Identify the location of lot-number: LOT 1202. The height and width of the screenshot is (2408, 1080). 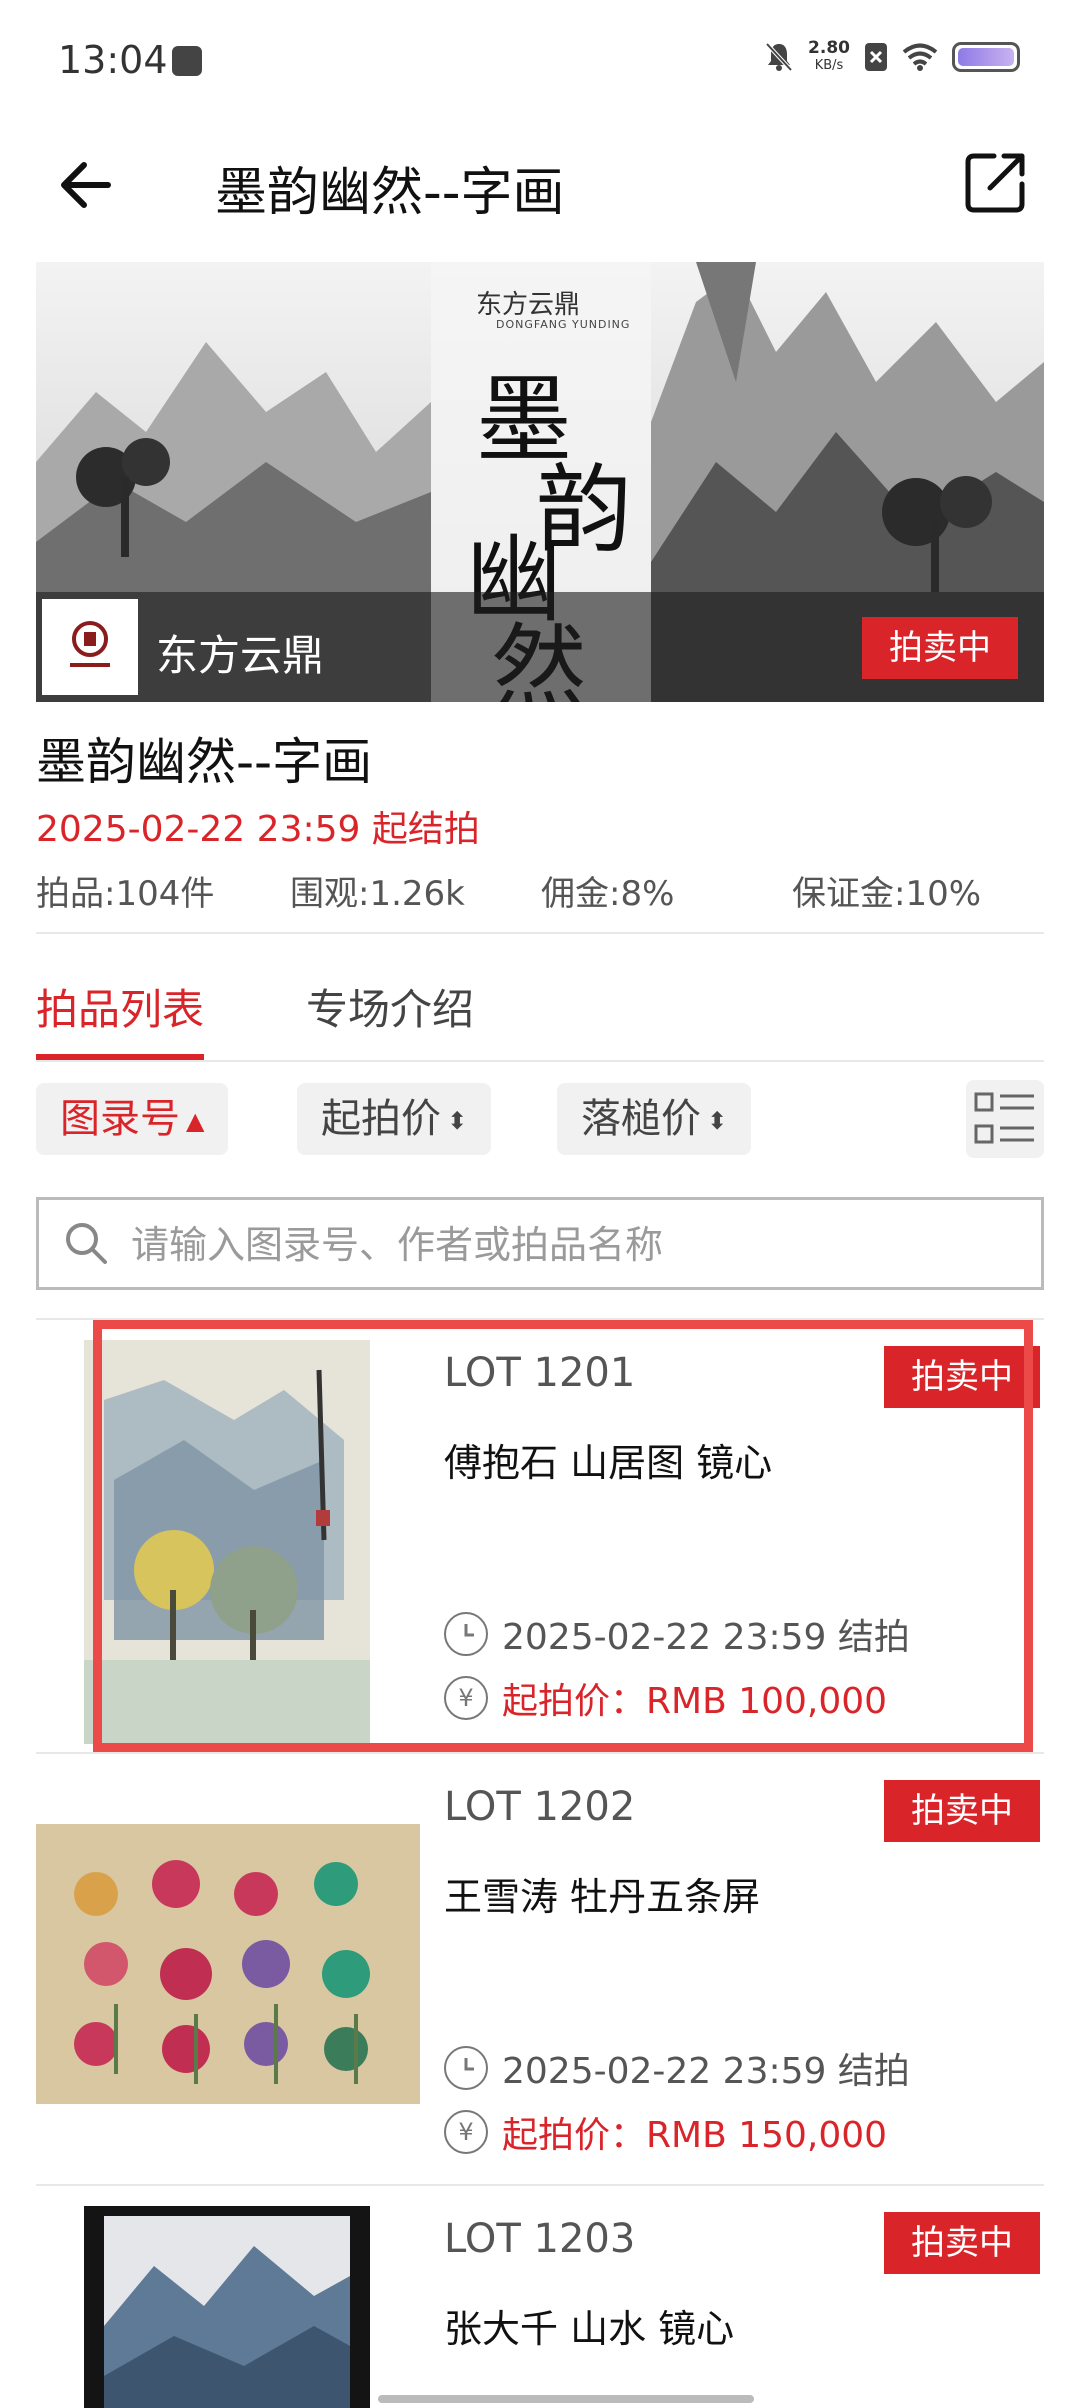
(540, 1807).